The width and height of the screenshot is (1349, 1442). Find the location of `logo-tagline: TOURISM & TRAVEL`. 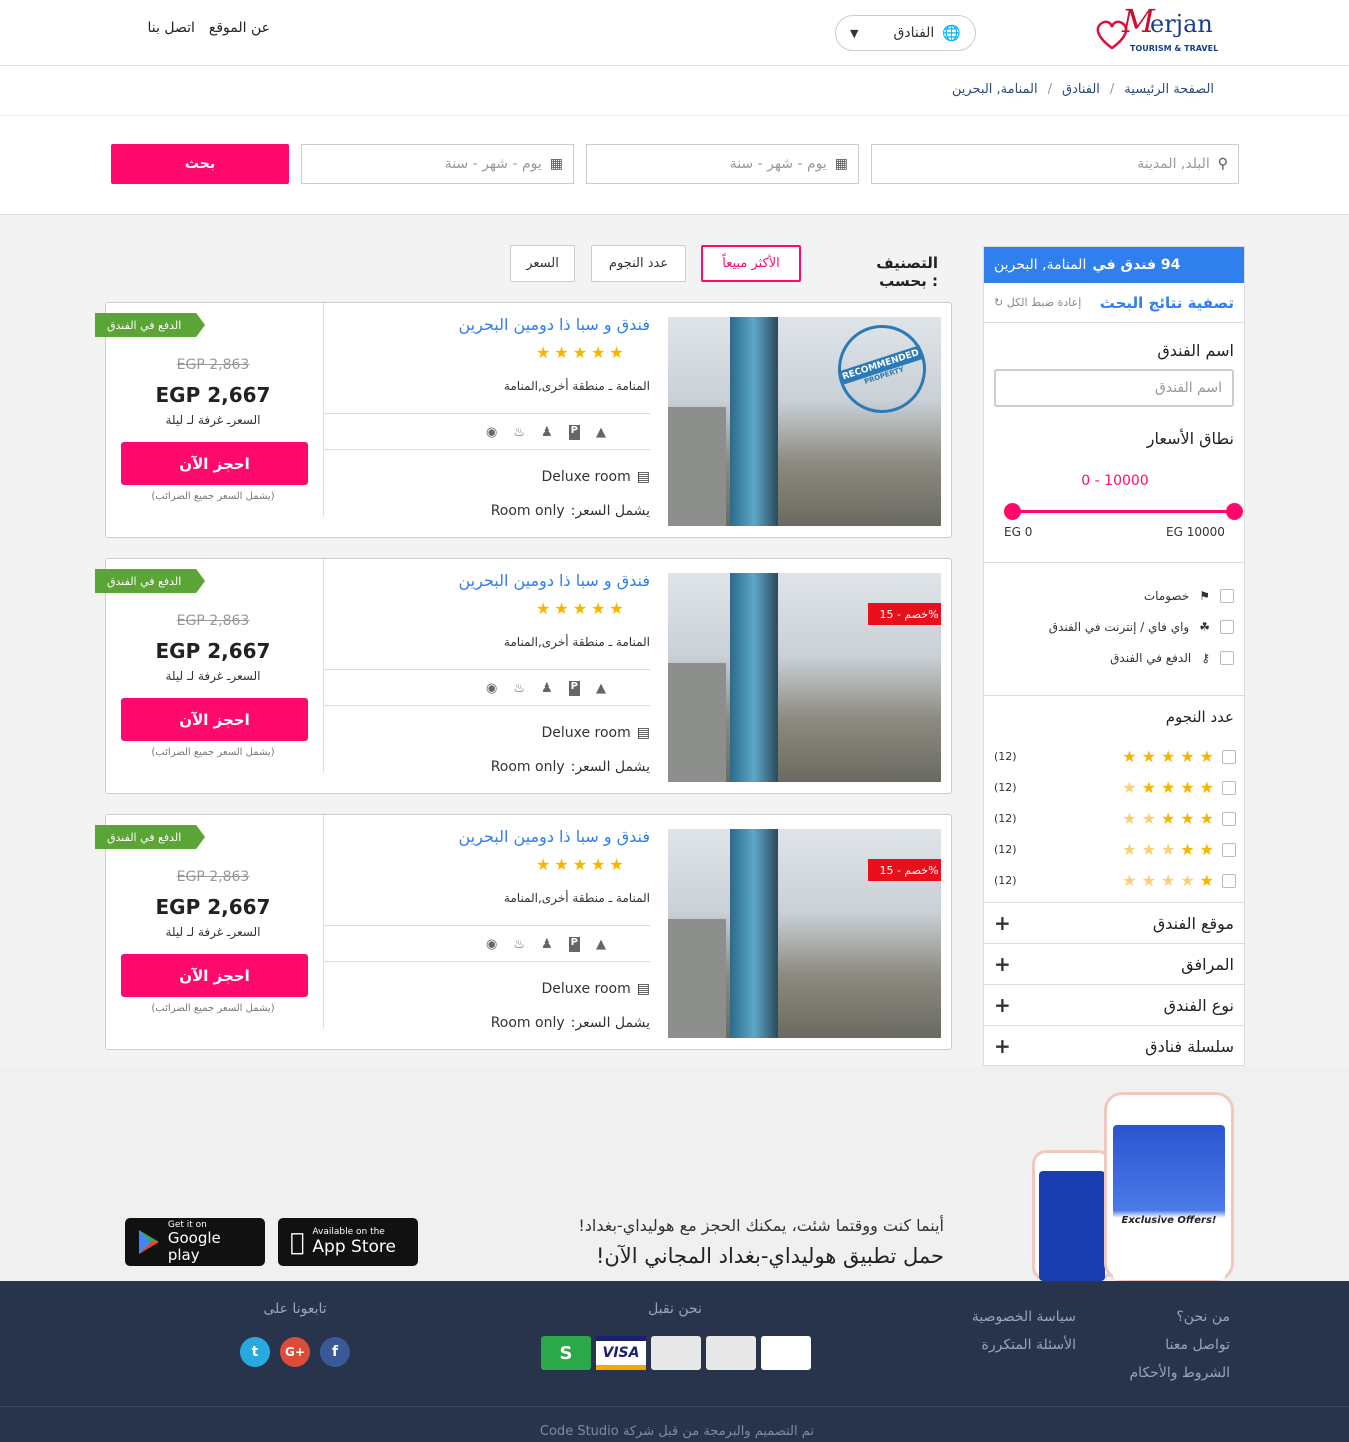

logo-tagline: TOURISM & TRAVEL is located at coordinates (1174, 48).